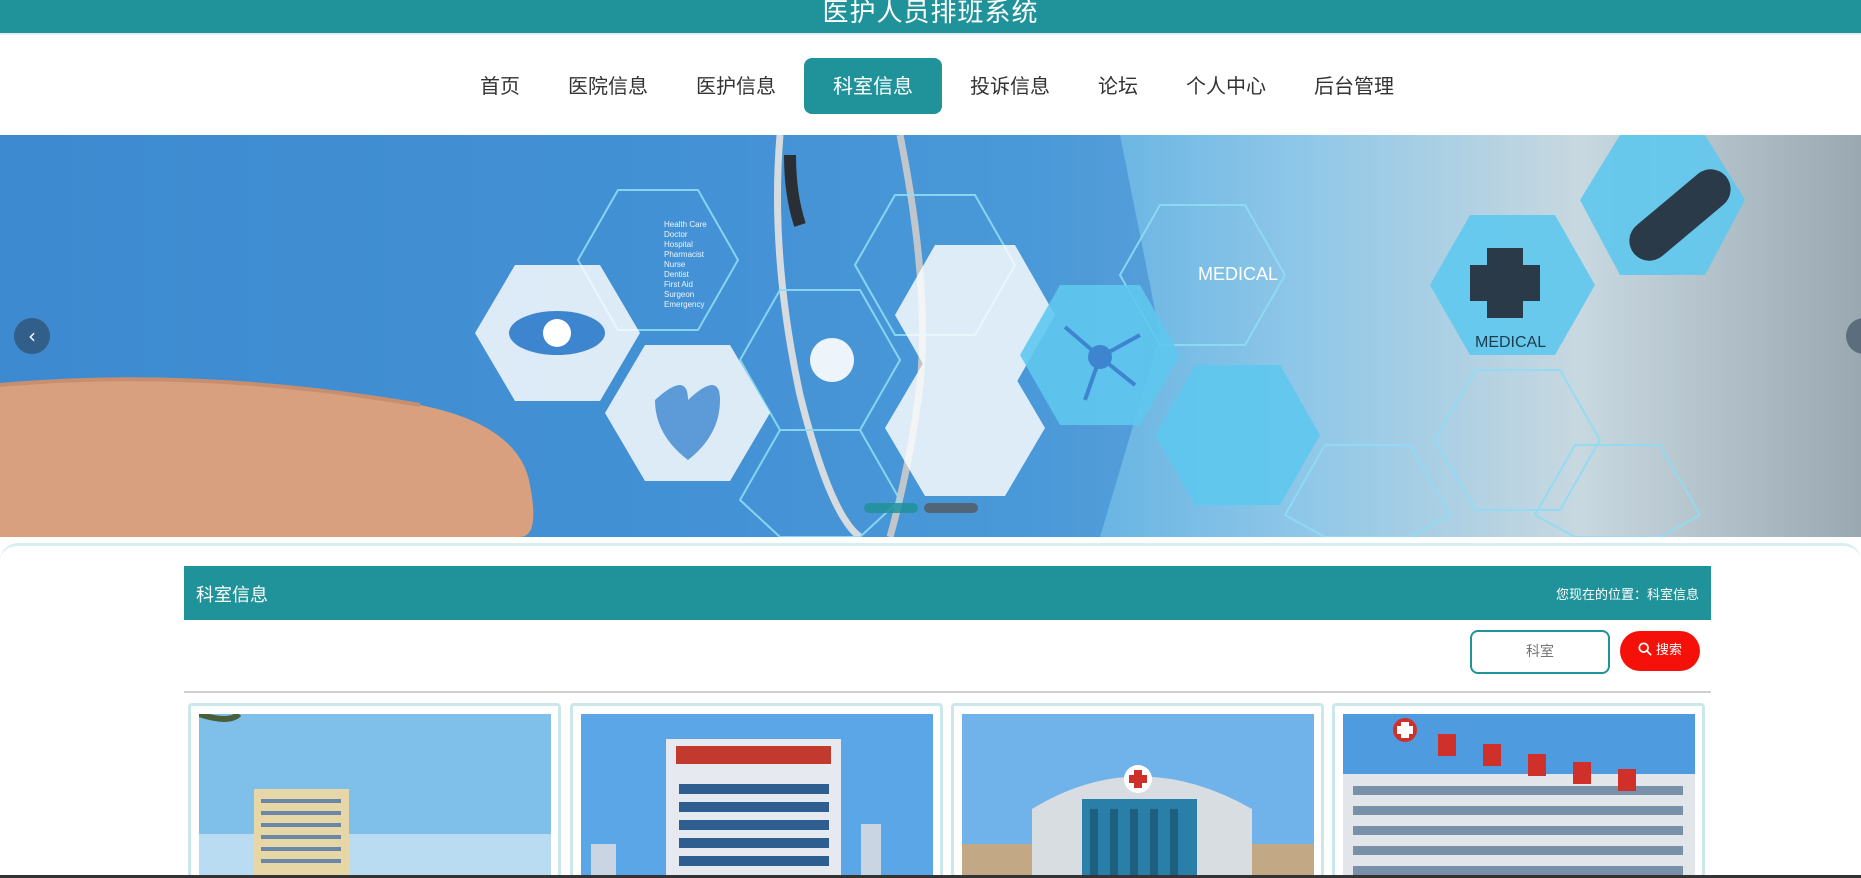 The height and width of the screenshot is (878, 1861). I want to click on nav-item-home: 首页, so click(500, 86).